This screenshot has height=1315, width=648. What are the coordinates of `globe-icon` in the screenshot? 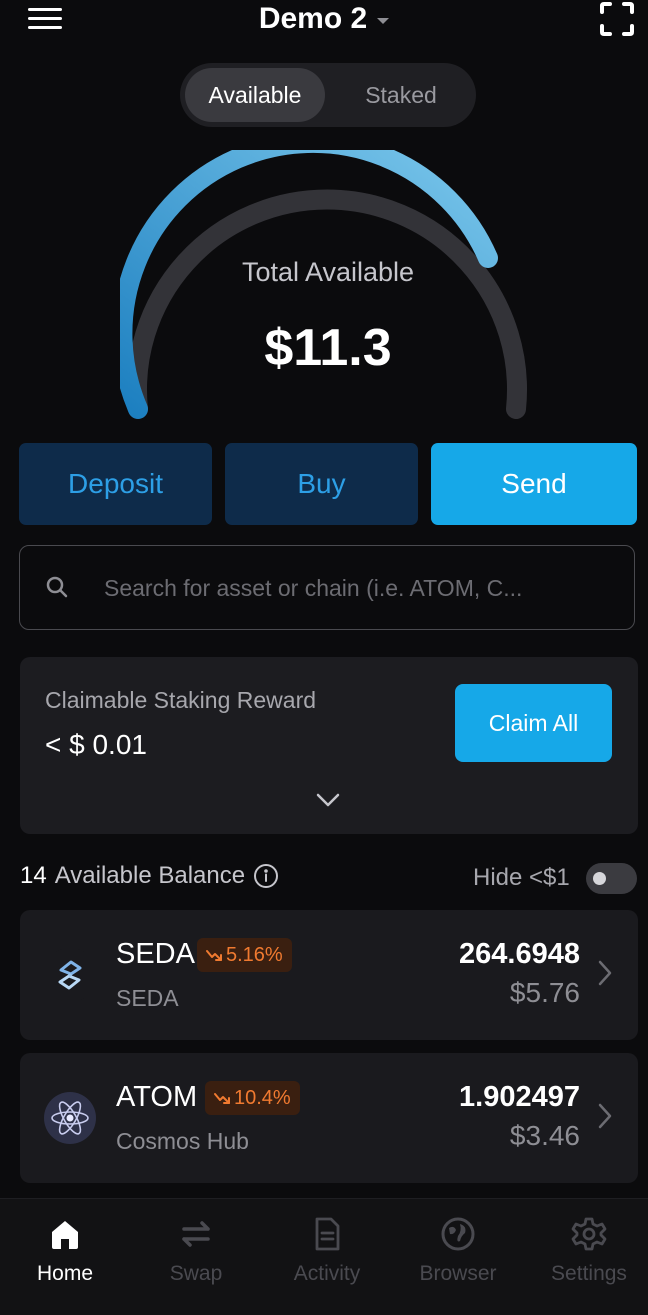 It's located at (458, 1234).